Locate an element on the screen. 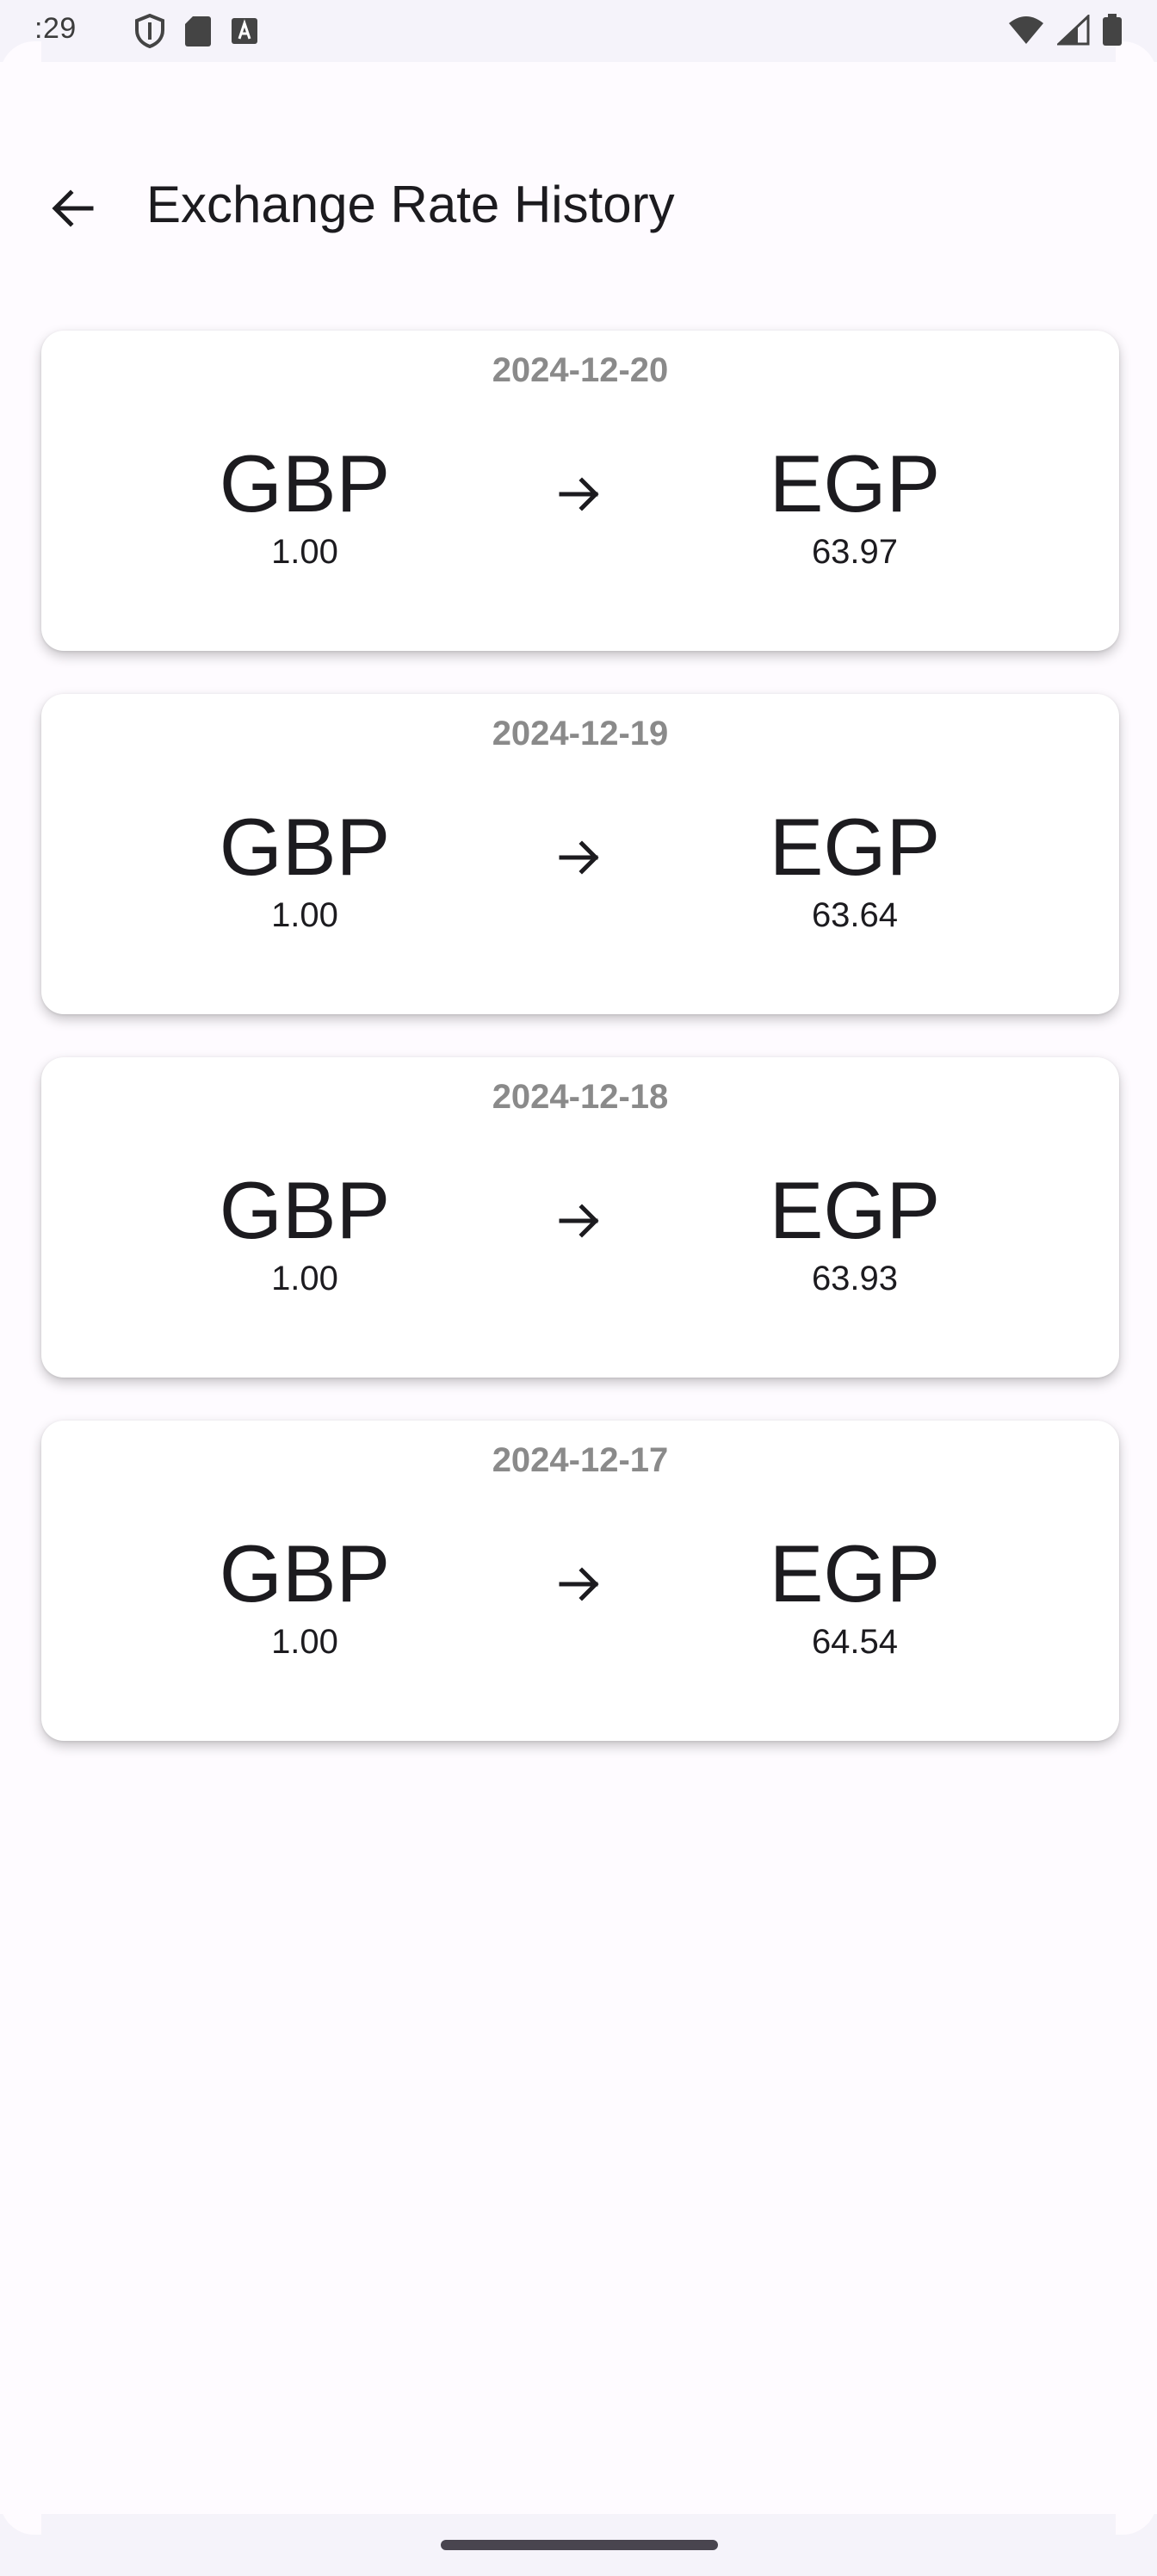 The image size is (1157, 2576). back-button is located at coordinates (72, 210).